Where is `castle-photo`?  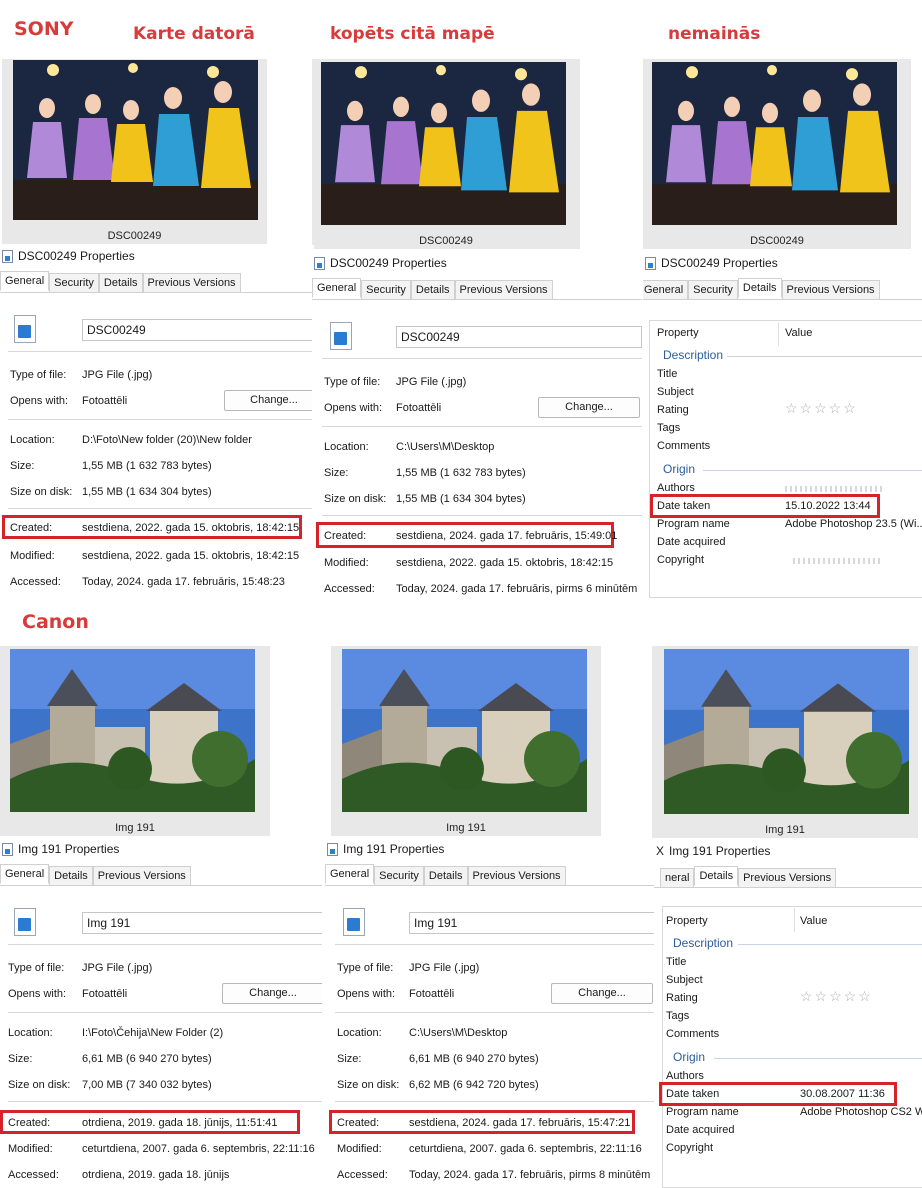 castle-photo is located at coordinates (132, 730).